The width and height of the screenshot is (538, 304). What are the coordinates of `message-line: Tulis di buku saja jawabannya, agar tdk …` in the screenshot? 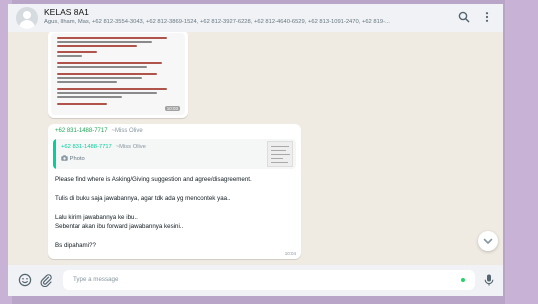 It's located at (143, 198).